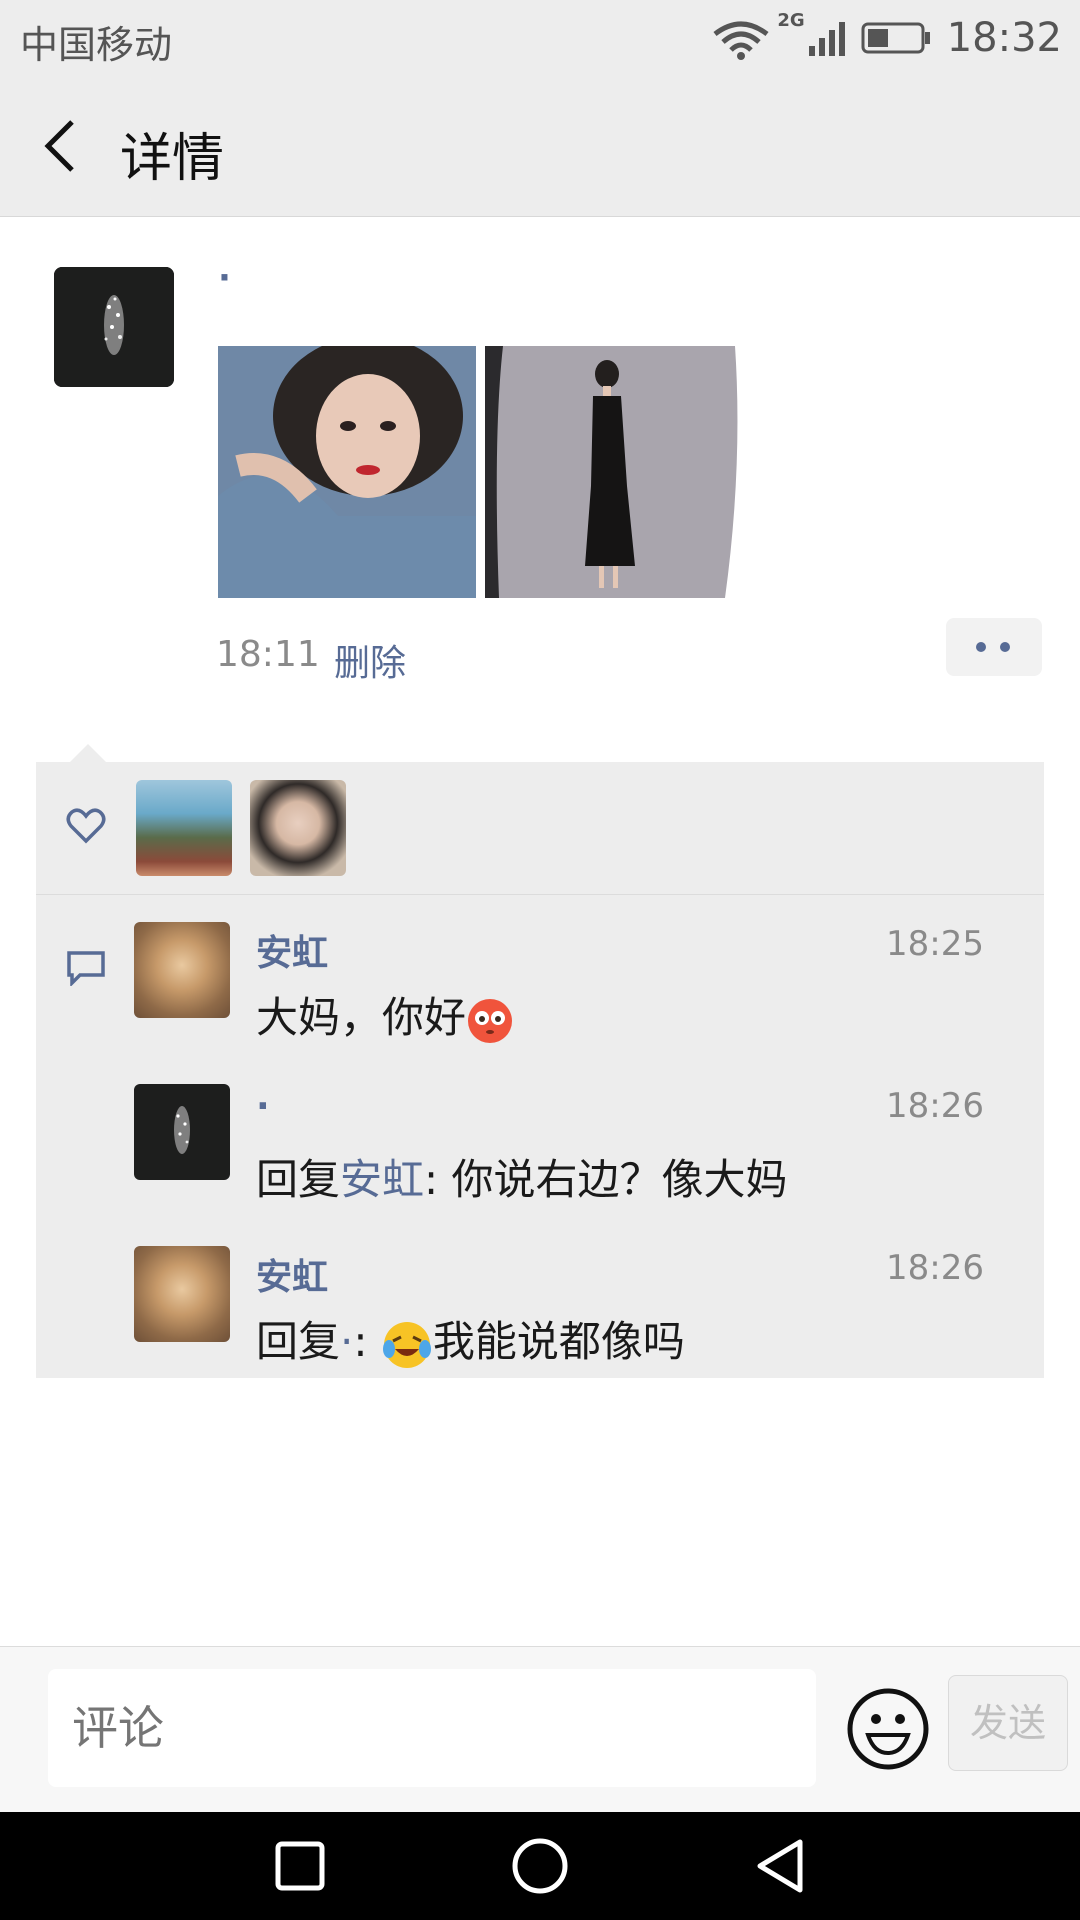 The width and height of the screenshot is (1080, 1920). What do you see at coordinates (540, 828) in the screenshot?
I see `likes-row` at bounding box center [540, 828].